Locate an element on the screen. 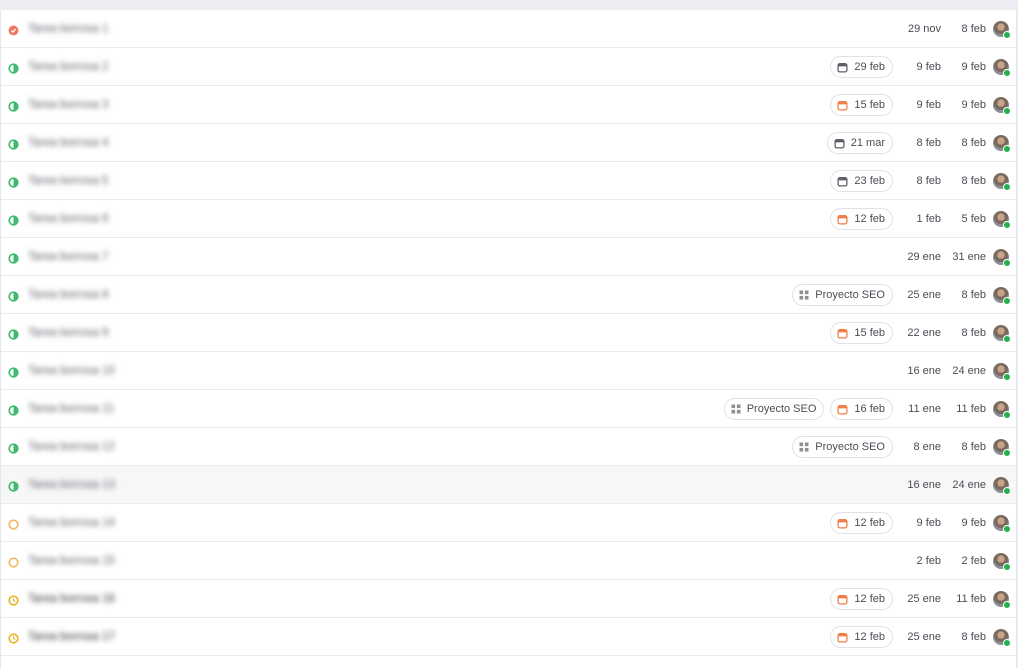 The width and height of the screenshot is (1018, 668). task-title: Tarea borrosa 6 is located at coordinates (175, 219).